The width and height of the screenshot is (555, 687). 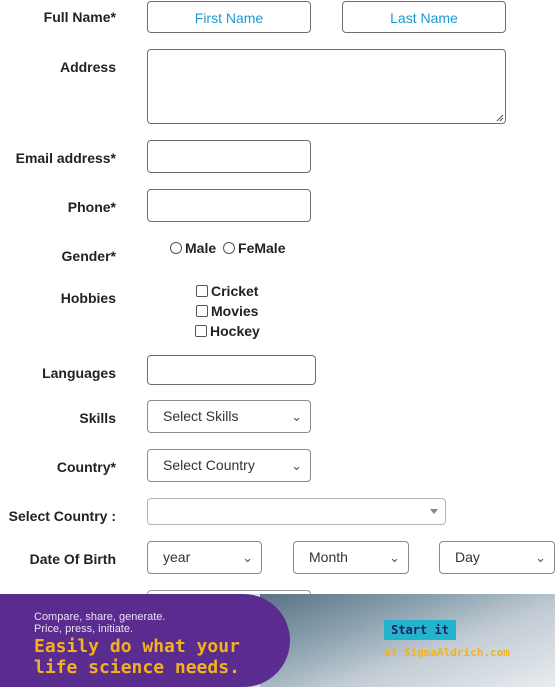 I want to click on movies-label: Movies, so click(x=235, y=311).